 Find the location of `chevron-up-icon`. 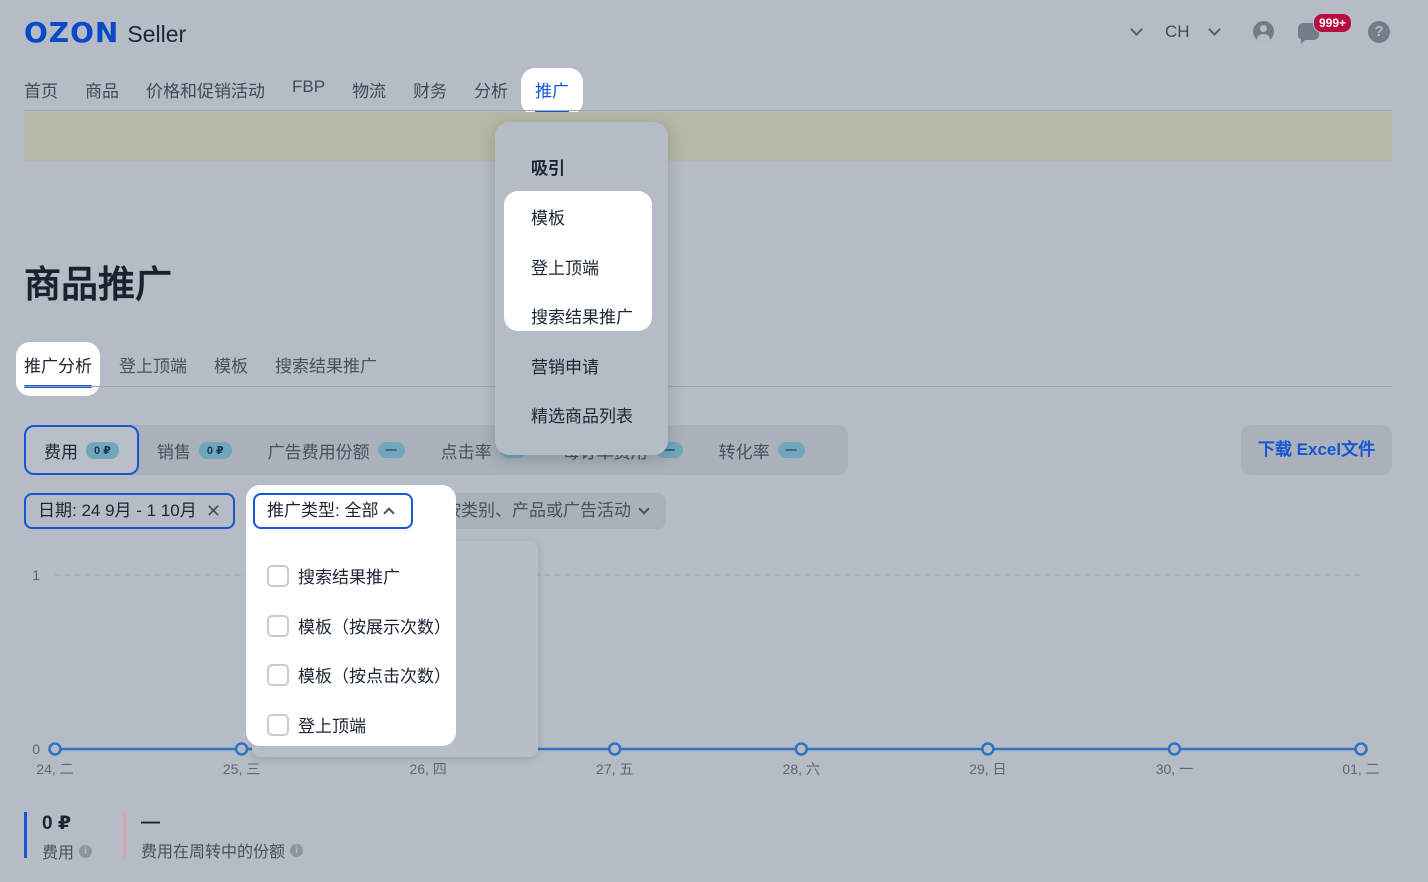

chevron-up-icon is located at coordinates (389, 513).